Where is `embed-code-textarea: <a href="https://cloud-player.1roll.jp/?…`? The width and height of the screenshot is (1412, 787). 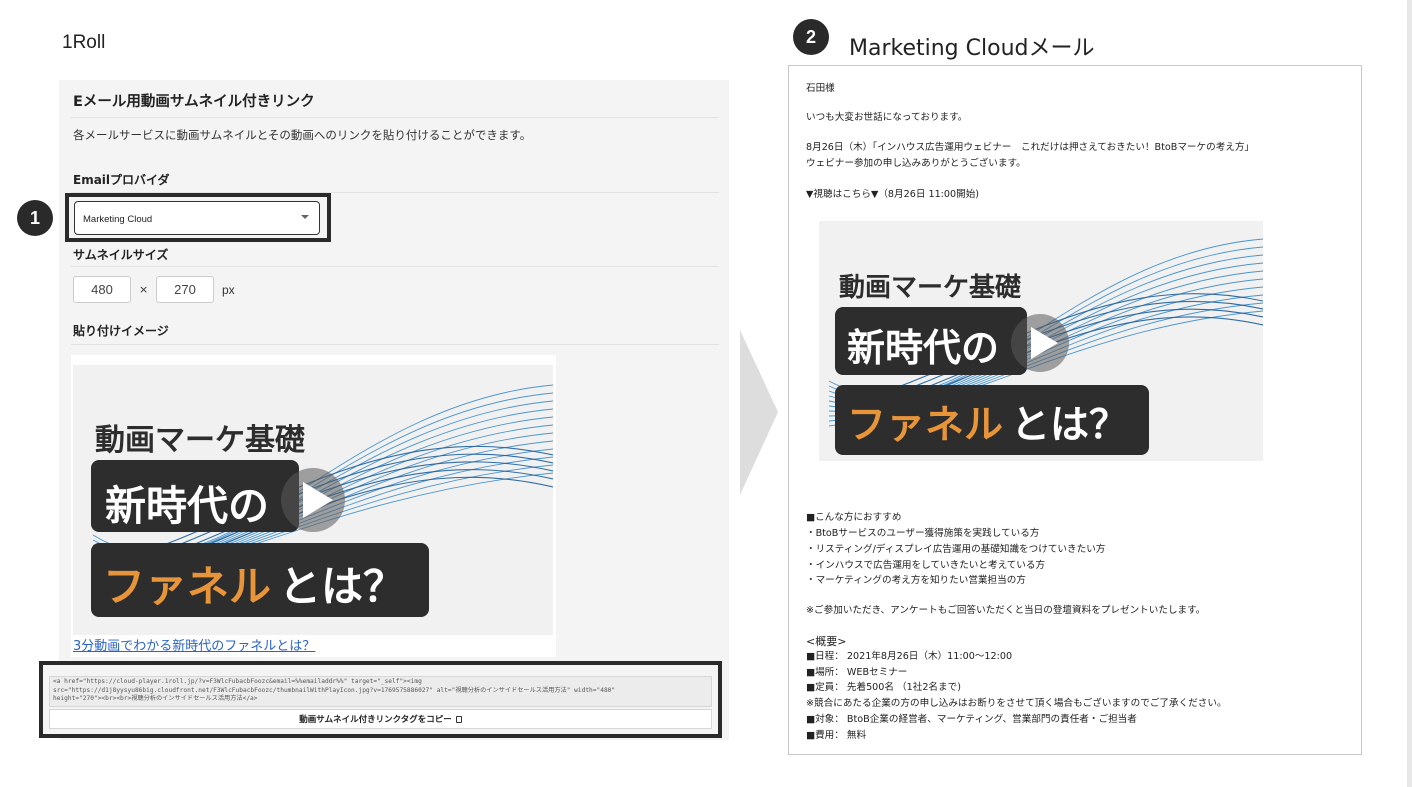
embed-code-textarea: <a href="https://cloud-player.1roll.jp/?… is located at coordinates (380, 691).